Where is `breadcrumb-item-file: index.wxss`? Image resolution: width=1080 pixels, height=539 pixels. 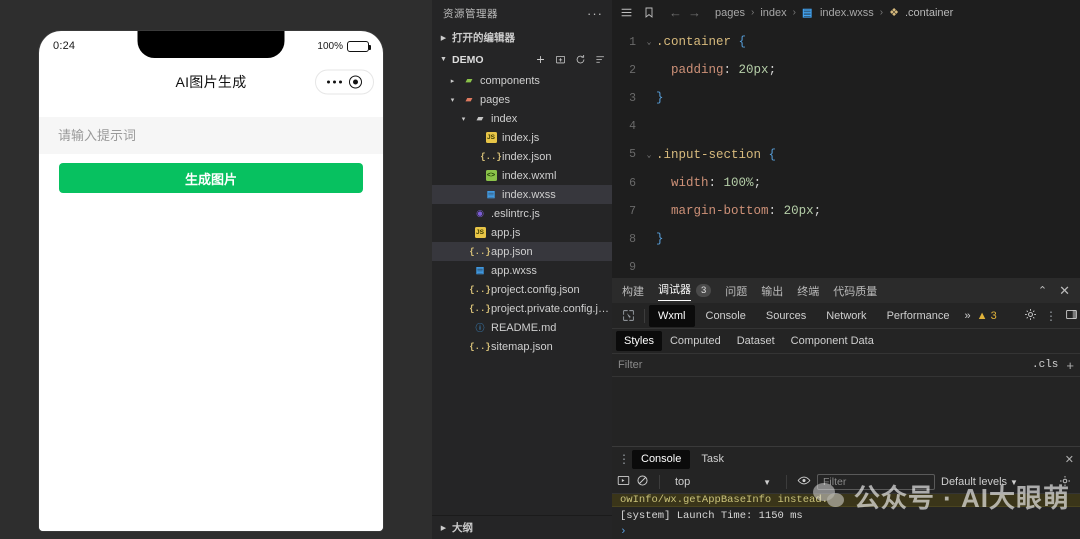
breadcrumb-item-file: index.wxss is located at coordinates (847, 13).